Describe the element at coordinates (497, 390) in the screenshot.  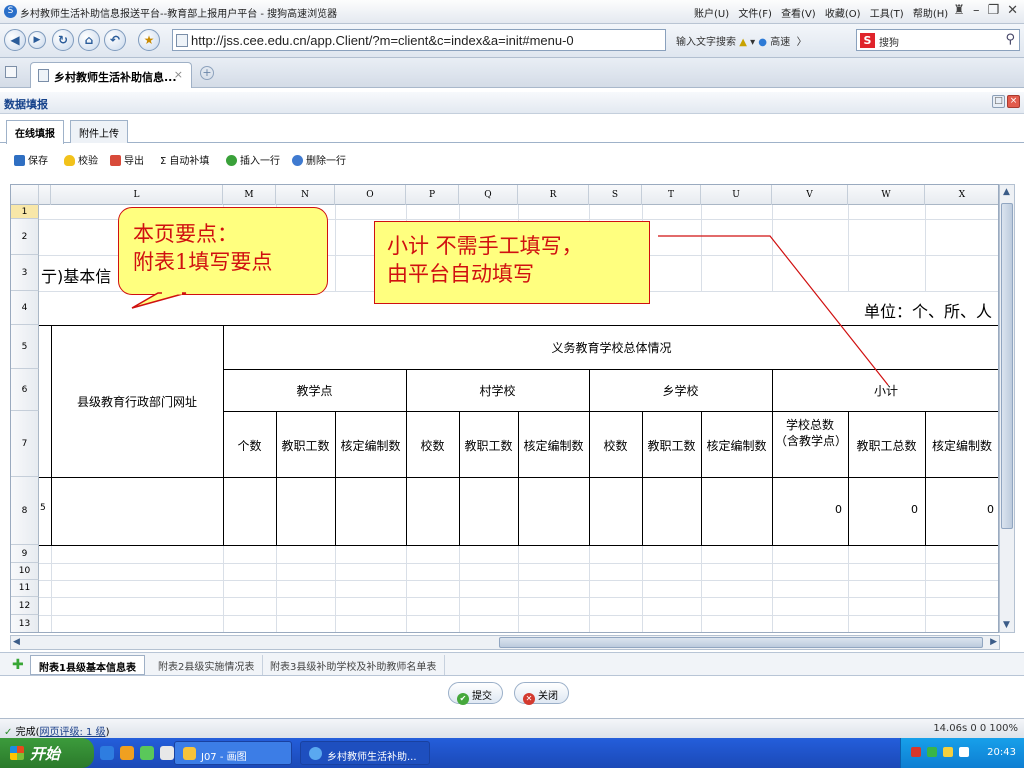
I see `subgroup-header: 村学校` at that location.